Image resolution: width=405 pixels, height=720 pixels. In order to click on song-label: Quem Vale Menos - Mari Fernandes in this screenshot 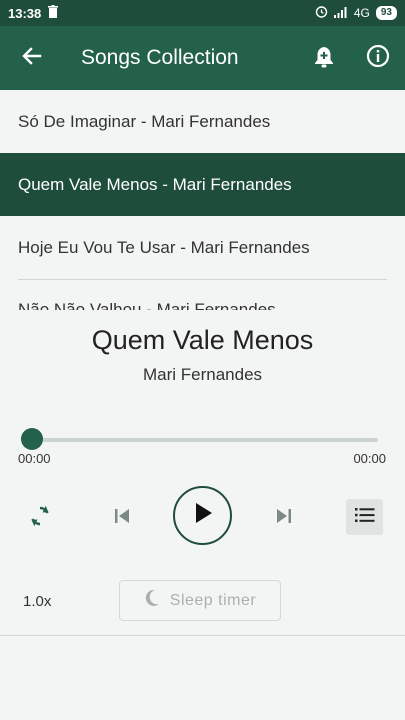, I will do `click(155, 184)`.